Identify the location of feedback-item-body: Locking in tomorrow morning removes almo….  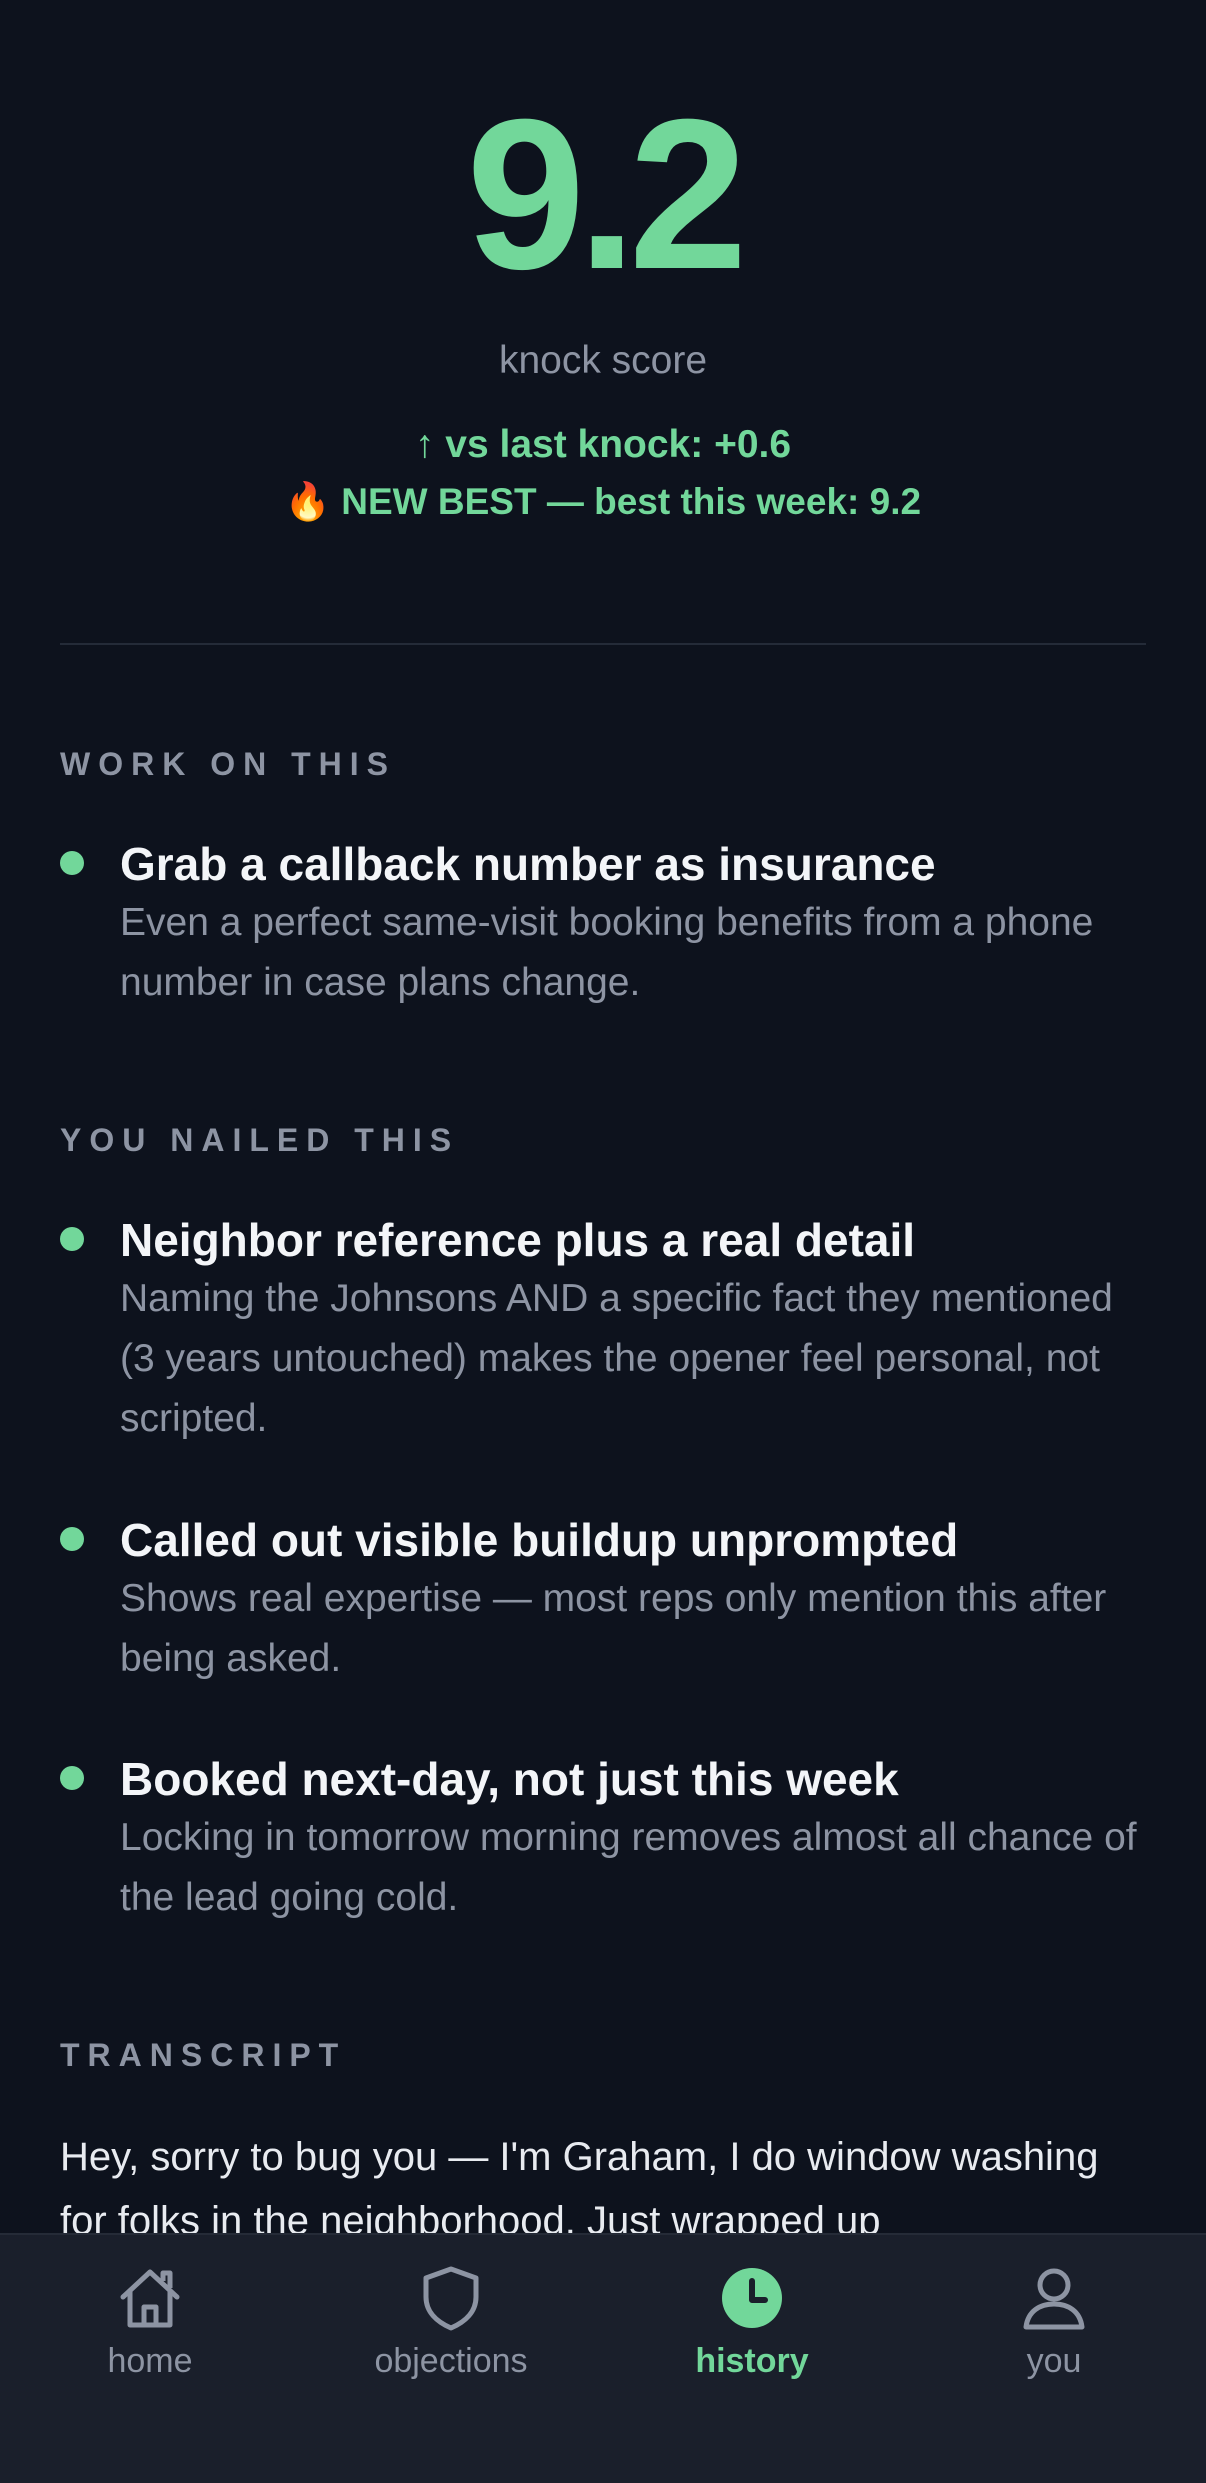
(628, 1867).